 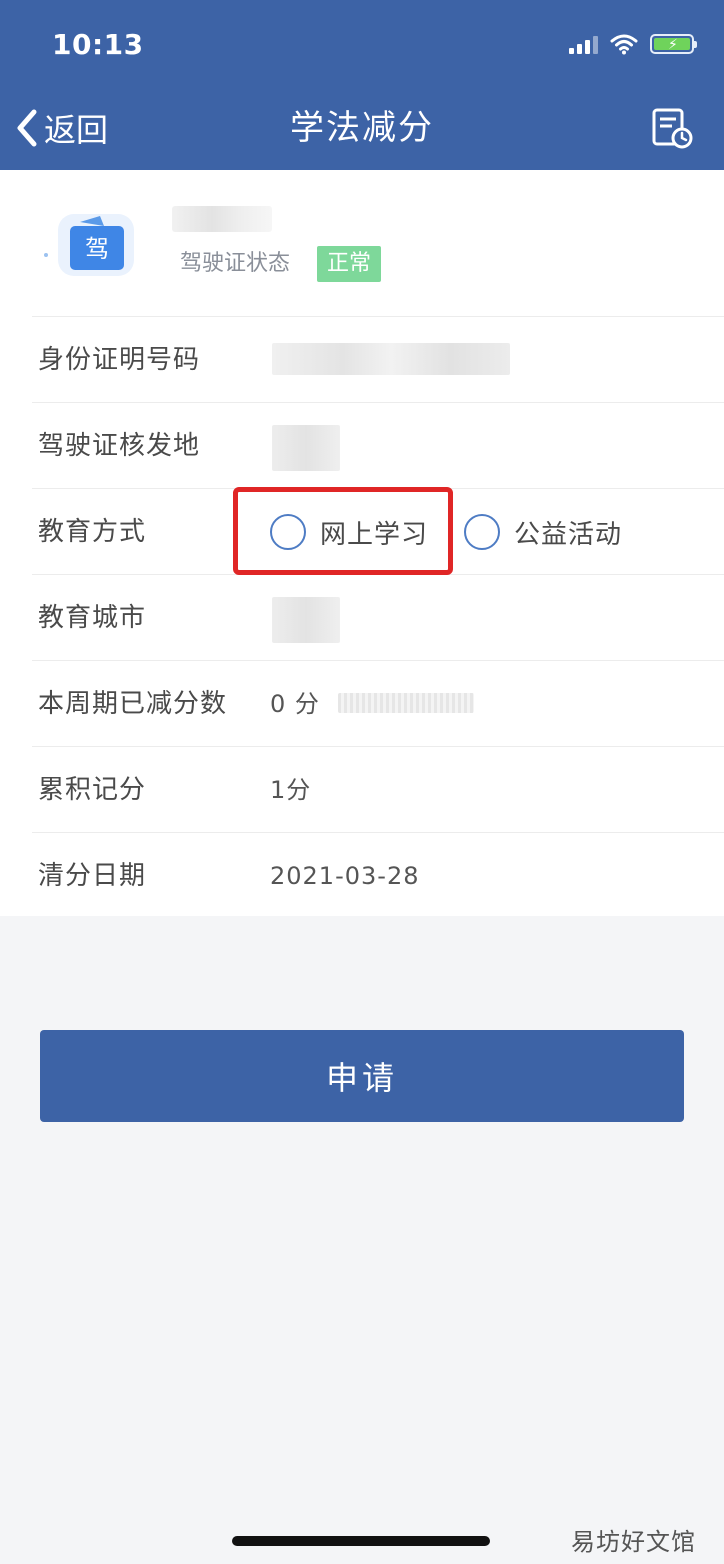 I want to click on deducted-points-value: 0 分, so click(x=295, y=704).